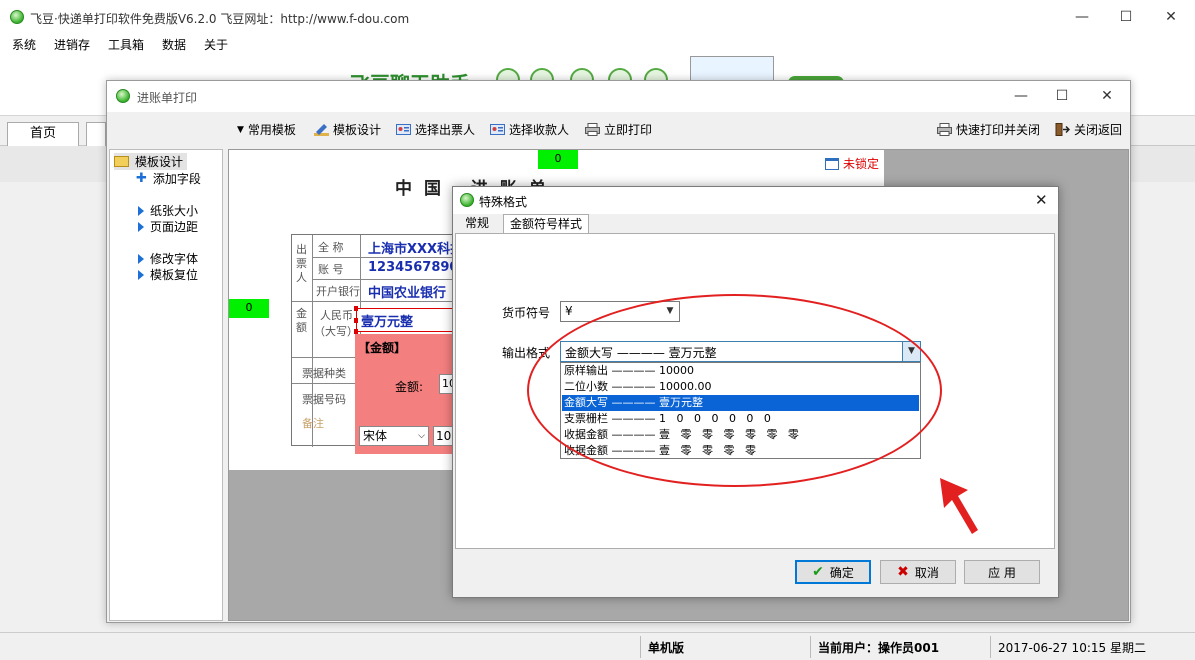 This screenshot has height=660, width=1195. What do you see at coordinates (43, 134) in the screenshot?
I see `tab-home: 首页` at bounding box center [43, 134].